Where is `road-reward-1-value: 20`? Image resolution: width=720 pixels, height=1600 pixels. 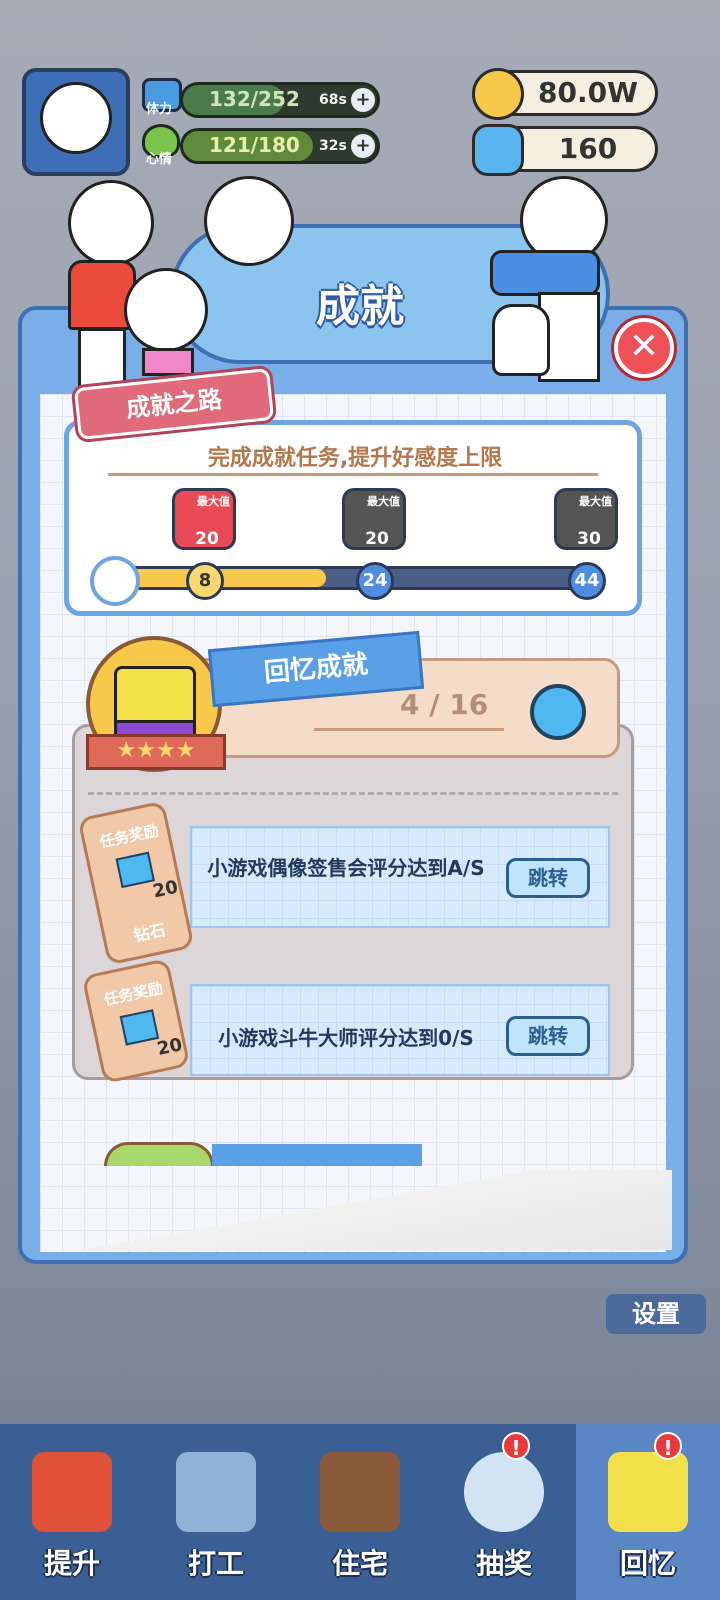
road-reward-1-value: 20 is located at coordinates (207, 539).